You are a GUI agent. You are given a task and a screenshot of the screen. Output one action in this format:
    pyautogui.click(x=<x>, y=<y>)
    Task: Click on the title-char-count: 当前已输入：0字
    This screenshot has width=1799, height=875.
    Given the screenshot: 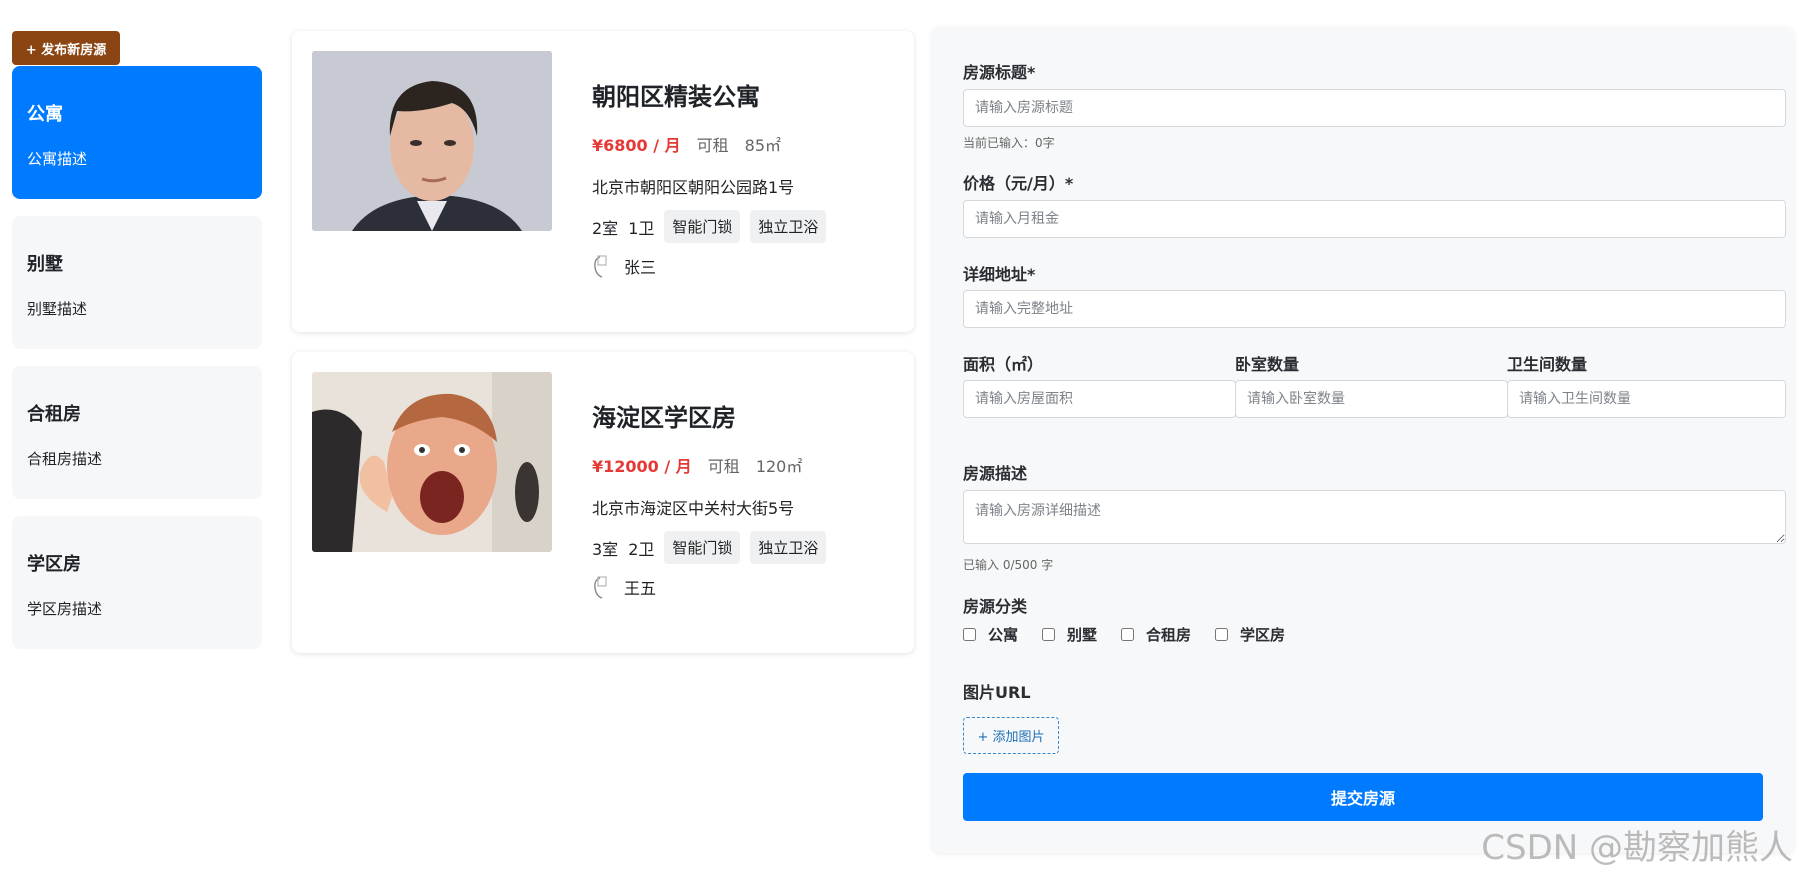 What is the action you would take?
    pyautogui.click(x=1009, y=143)
    